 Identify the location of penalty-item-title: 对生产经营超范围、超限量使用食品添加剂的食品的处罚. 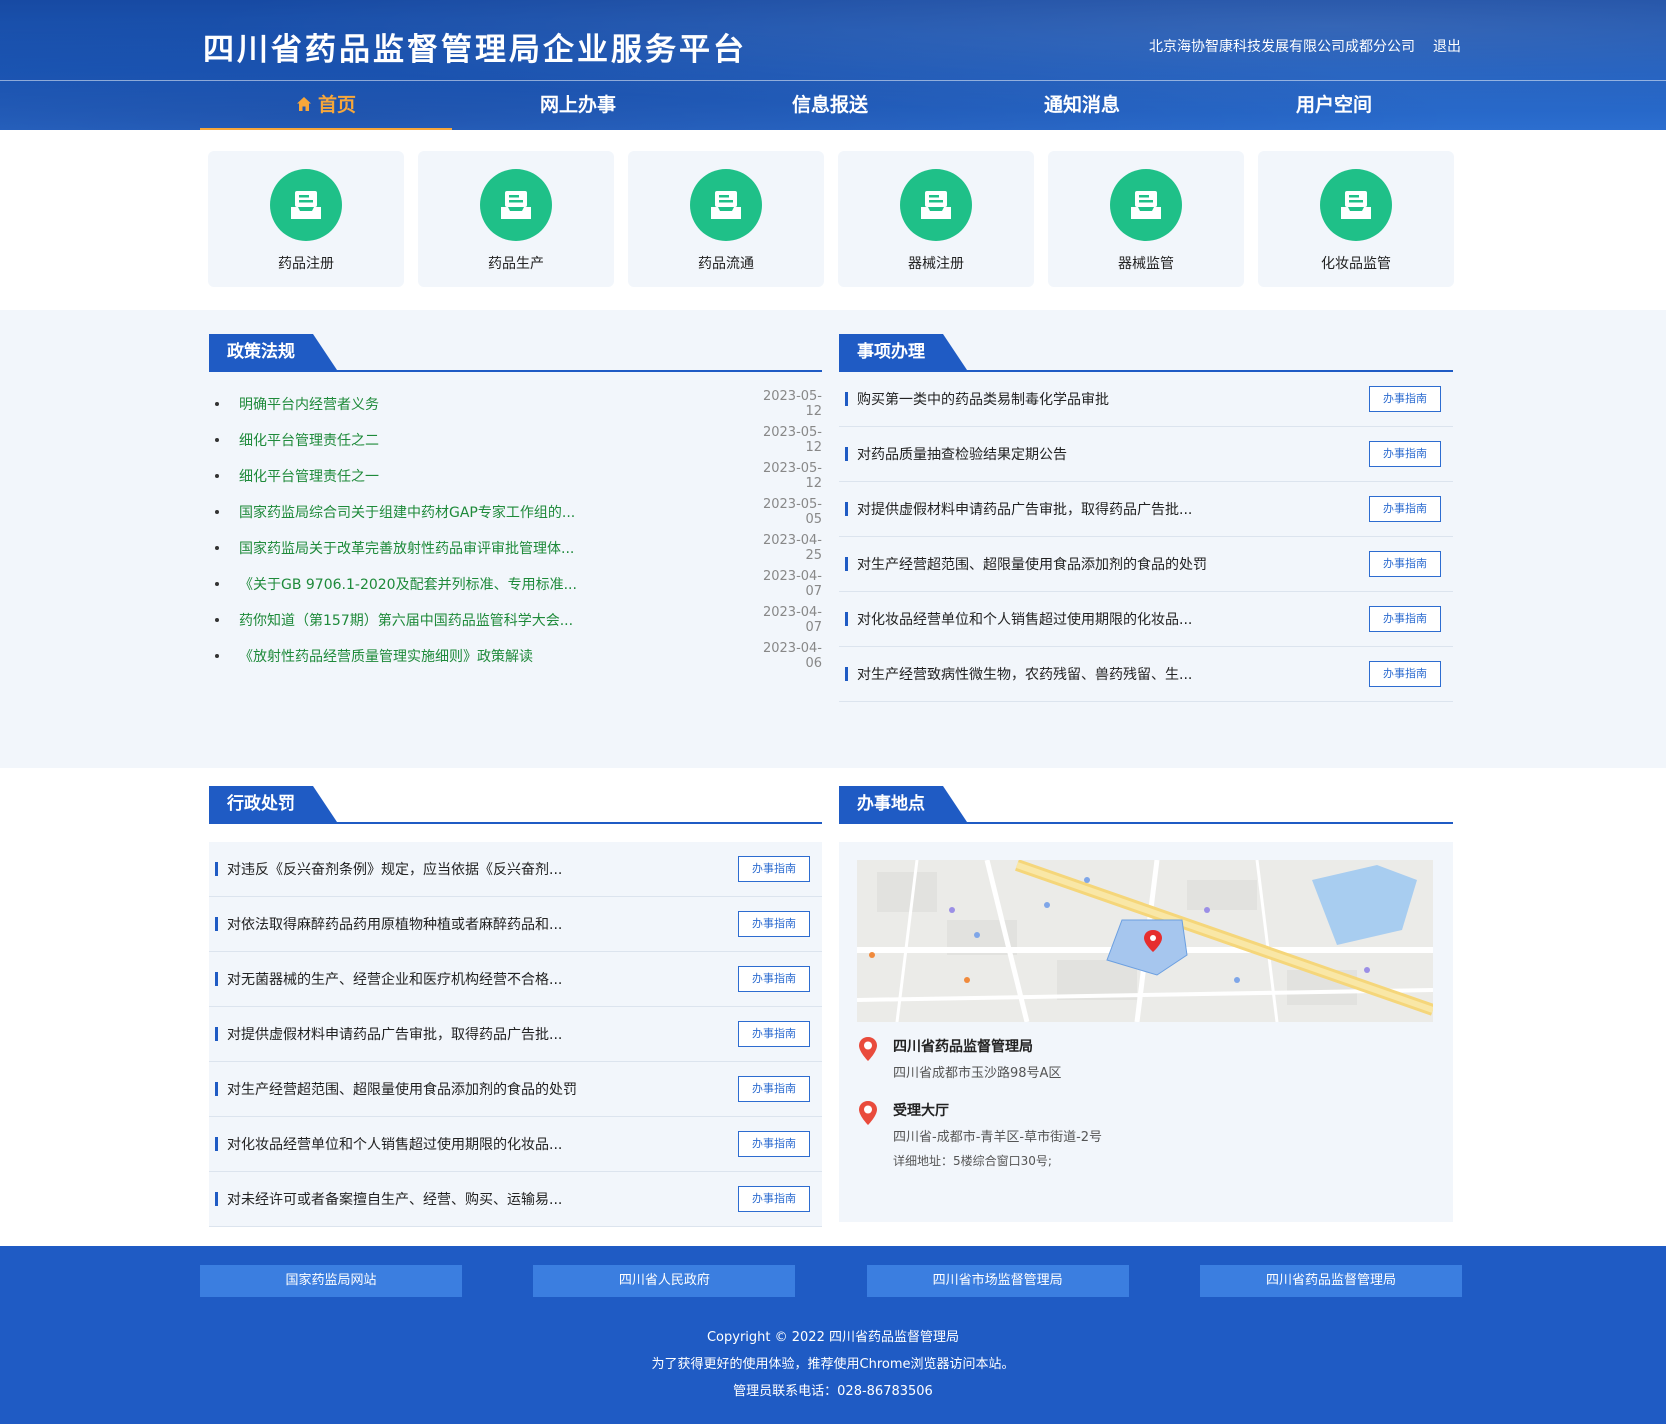
(482, 1089).